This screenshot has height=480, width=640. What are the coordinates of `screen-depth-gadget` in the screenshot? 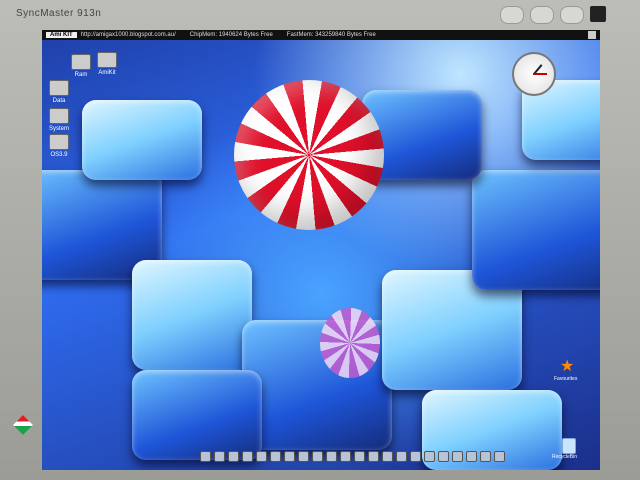 It's located at (592, 35).